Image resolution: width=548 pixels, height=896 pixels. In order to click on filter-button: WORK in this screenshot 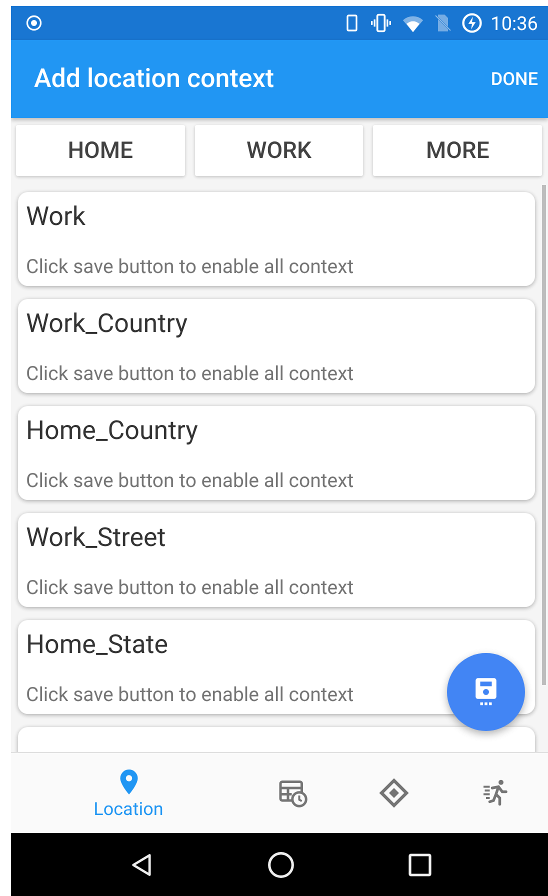, I will do `click(279, 150)`.